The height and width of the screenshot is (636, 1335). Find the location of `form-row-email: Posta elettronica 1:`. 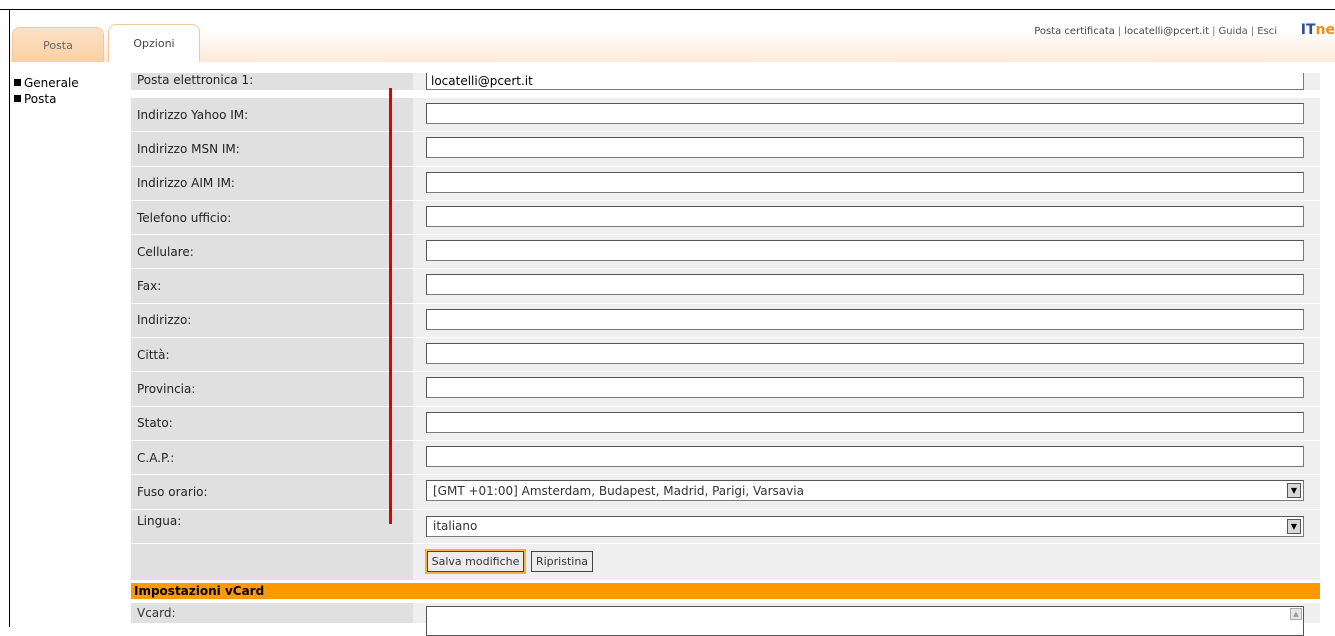

form-row-email: Posta elettronica 1: is located at coordinates (725, 85).